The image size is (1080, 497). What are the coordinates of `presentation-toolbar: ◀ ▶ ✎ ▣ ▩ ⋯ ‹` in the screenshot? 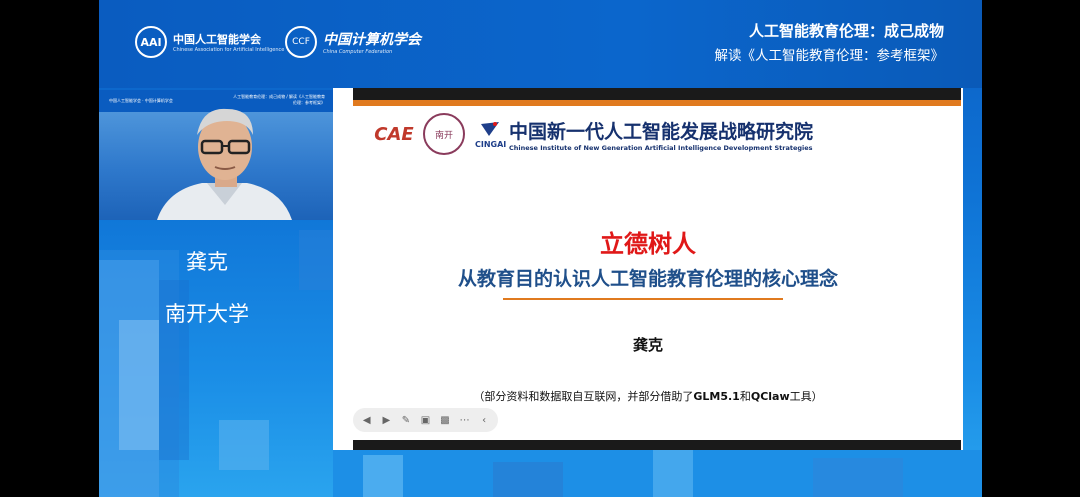 It's located at (425, 420).